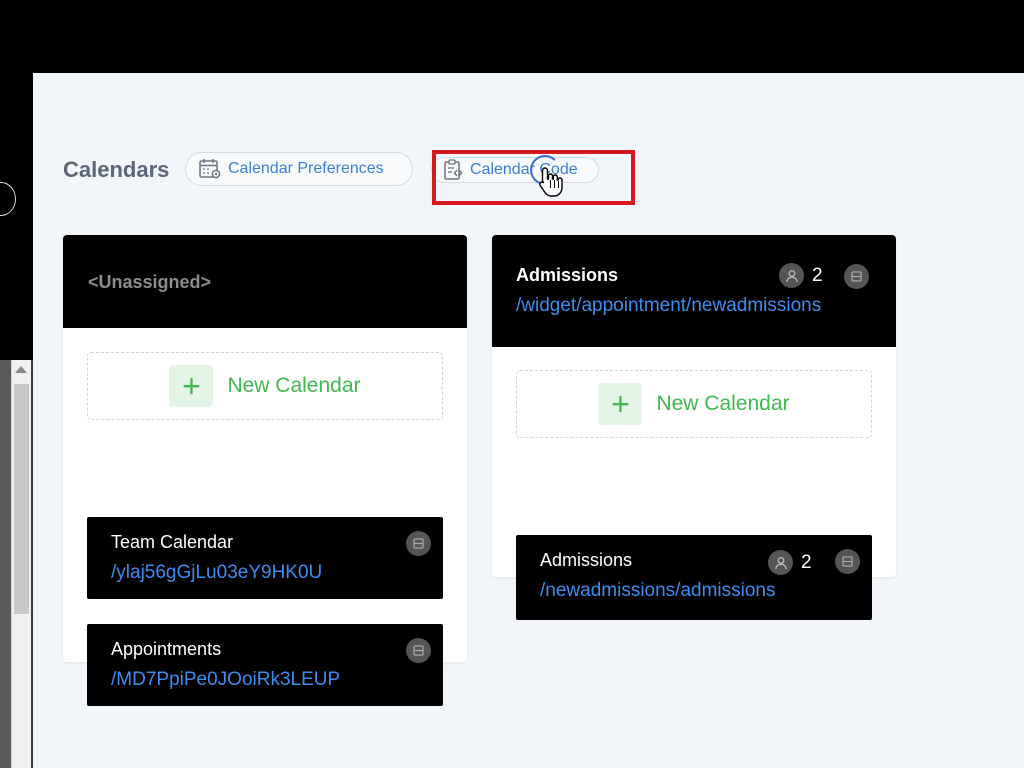  Describe the element at coordinates (21, 369) in the screenshot. I see `scroll-up-icon` at that location.